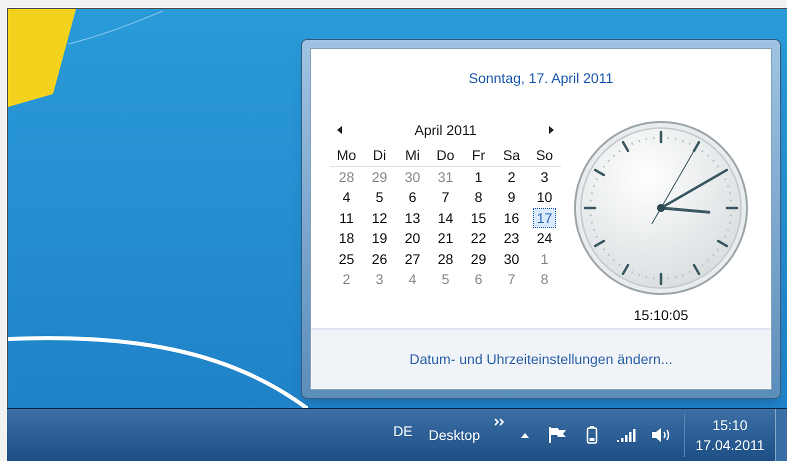 Image resolution: width=787 pixels, height=461 pixels. Describe the element at coordinates (544, 155) in the screenshot. I see `weekday-label: So` at that location.